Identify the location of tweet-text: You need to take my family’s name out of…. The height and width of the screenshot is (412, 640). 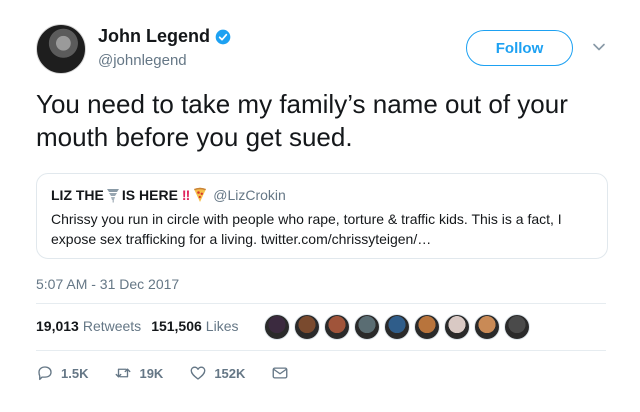
(302, 120).